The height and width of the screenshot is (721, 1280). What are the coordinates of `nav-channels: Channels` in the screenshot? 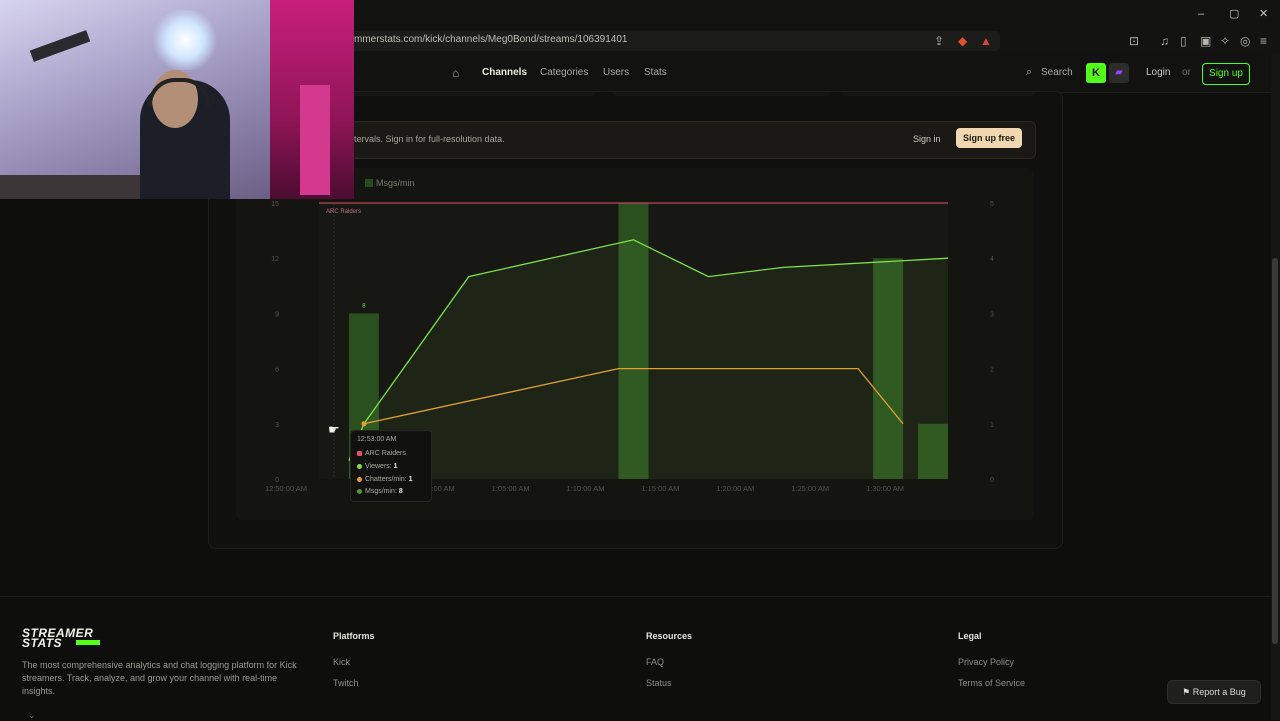 It's located at (504, 72).